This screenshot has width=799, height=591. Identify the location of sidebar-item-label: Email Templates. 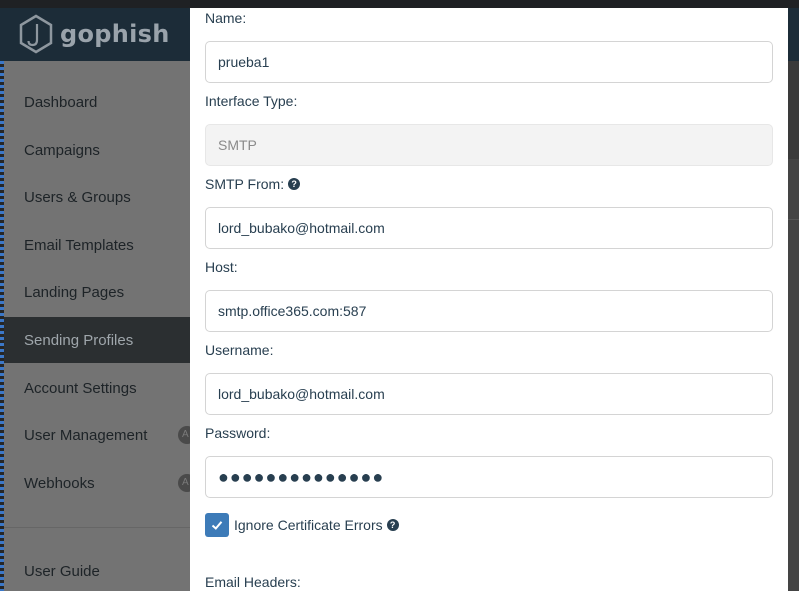
(79, 245).